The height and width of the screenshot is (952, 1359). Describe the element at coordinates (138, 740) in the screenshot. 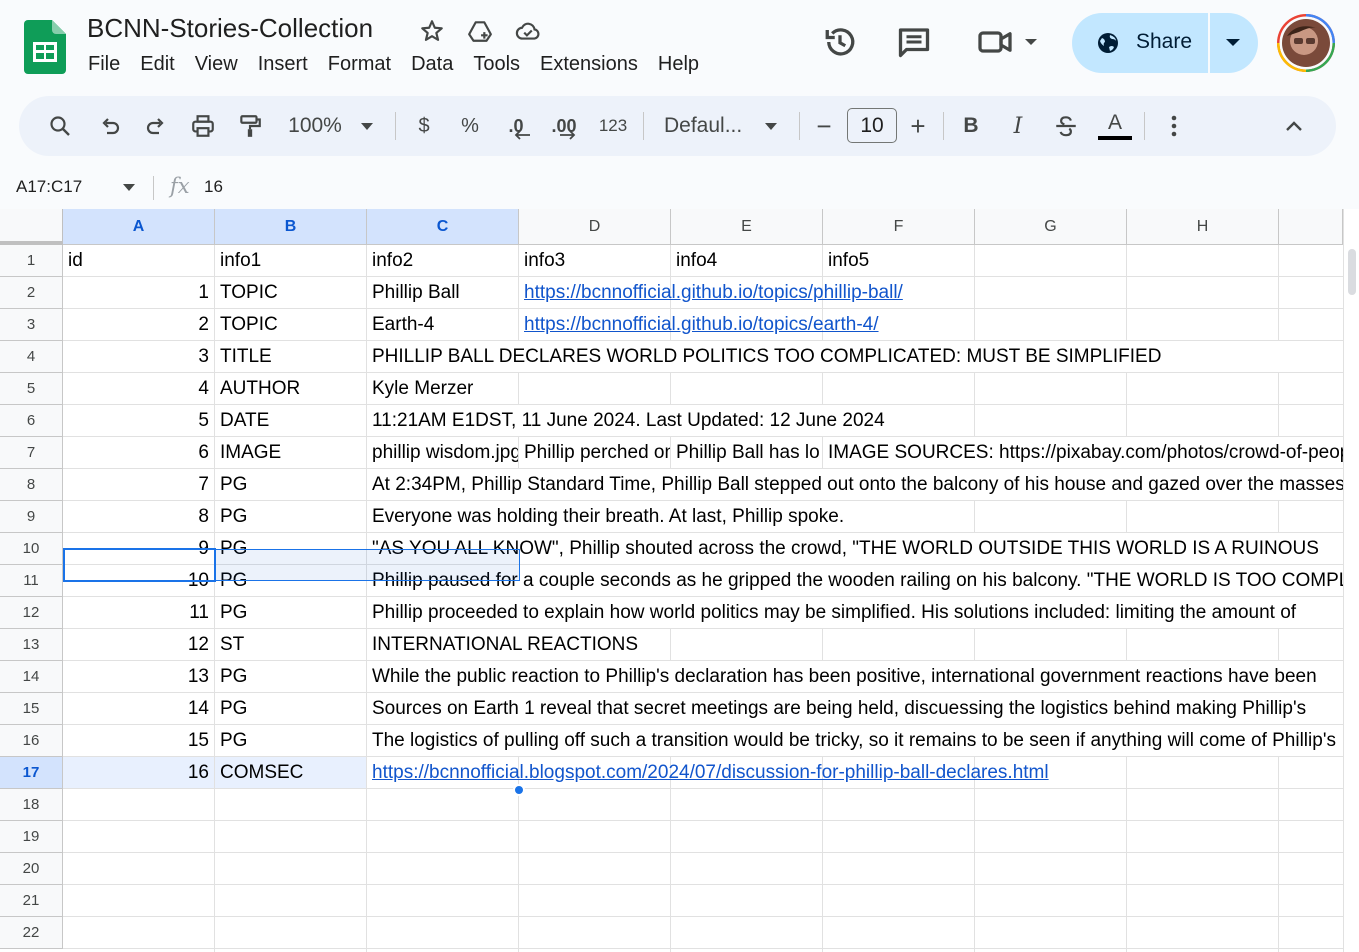

I see `cell-a16: 15` at that location.